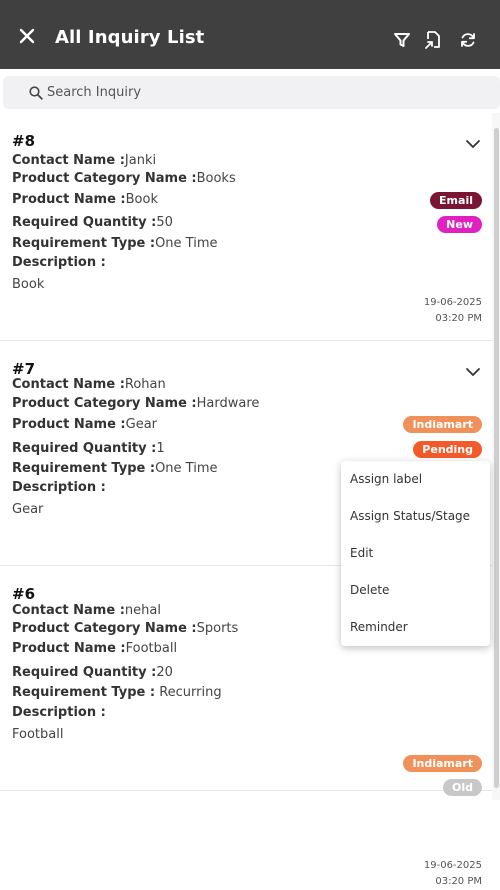  Describe the element at coordinates (164, 222) in the screenshot. I see `quantity-value: 50` at that location.